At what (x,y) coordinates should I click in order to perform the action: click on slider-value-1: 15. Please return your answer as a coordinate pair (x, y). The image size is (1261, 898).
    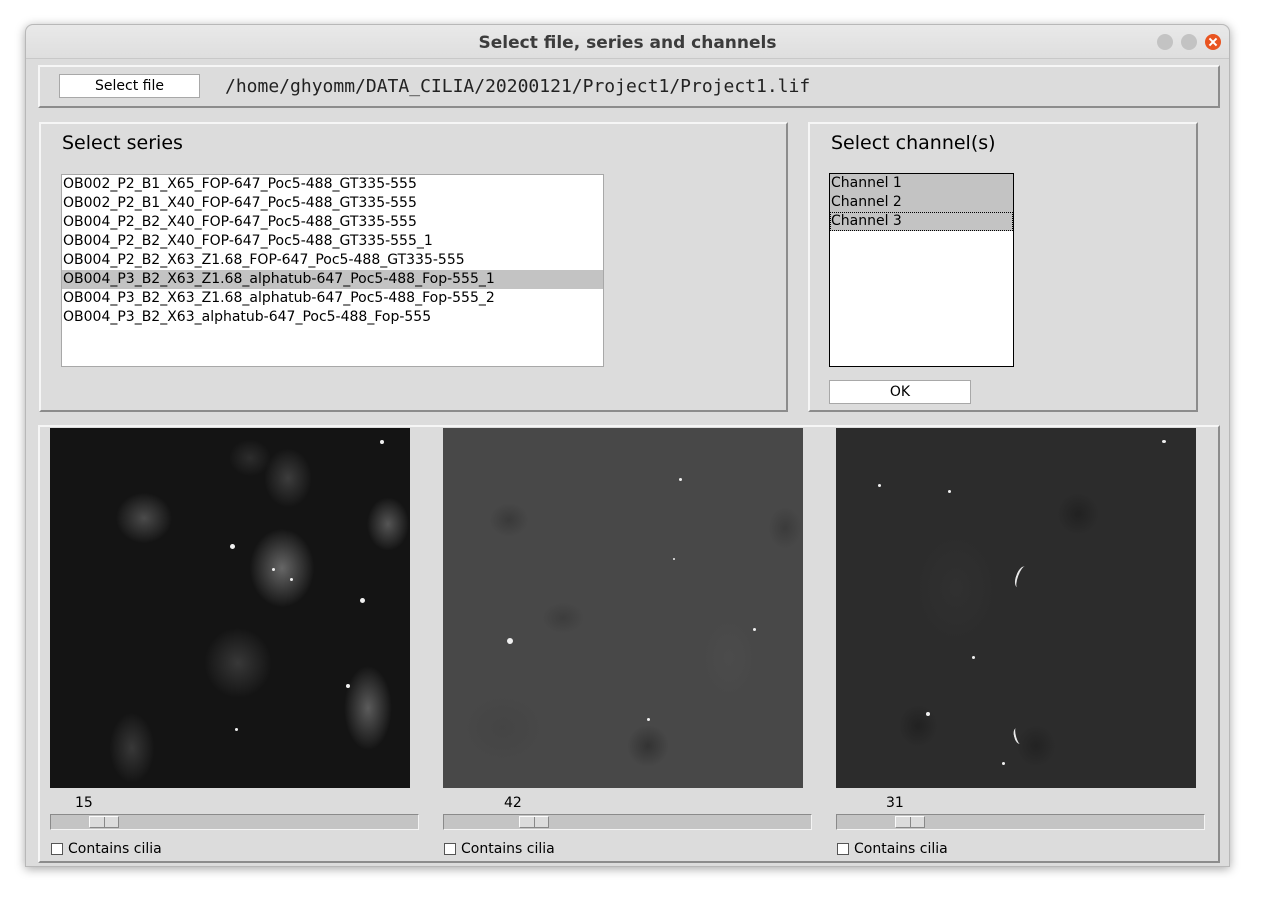
    Looking at the image, I should click on (84, 803).